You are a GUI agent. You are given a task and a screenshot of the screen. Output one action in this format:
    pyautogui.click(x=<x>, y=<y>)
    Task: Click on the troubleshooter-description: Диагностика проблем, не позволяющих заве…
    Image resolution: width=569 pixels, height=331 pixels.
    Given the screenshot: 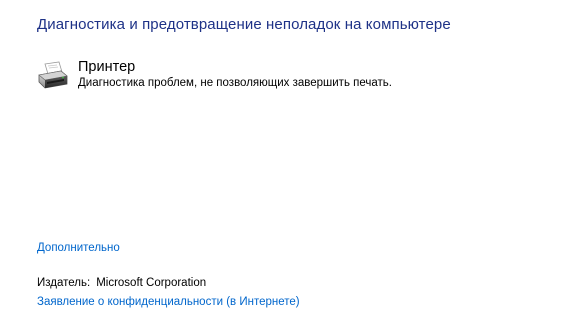 What is the action you would take?
    pyautogui.click(x=235, y=83)
    